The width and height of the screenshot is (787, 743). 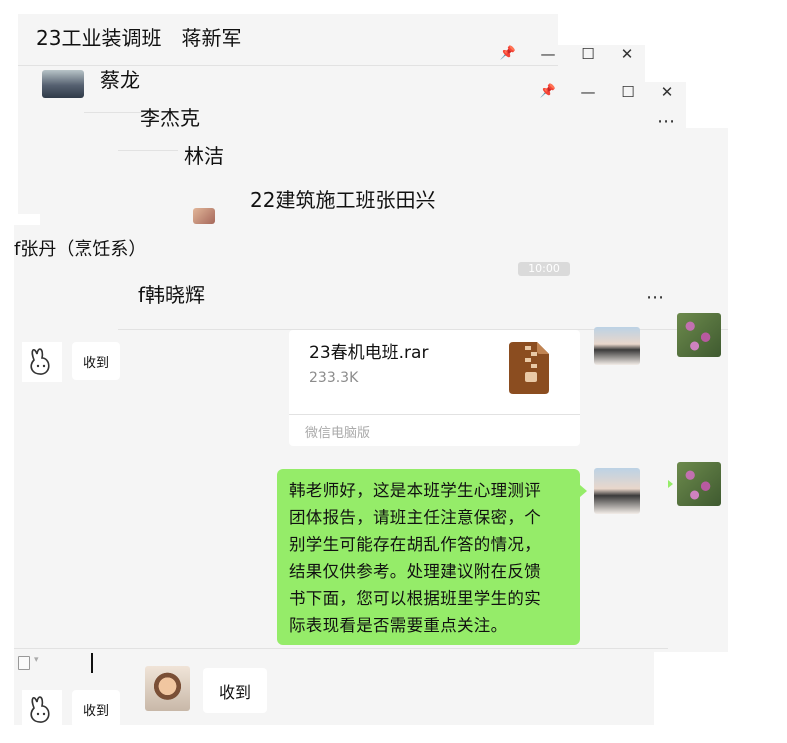 What do you see at coordinates (434, 388) in the screenshot?
I see `file-message-card: 23春机电班.rar 233.3K 微信电脑版` at bounding box center [434, 388].